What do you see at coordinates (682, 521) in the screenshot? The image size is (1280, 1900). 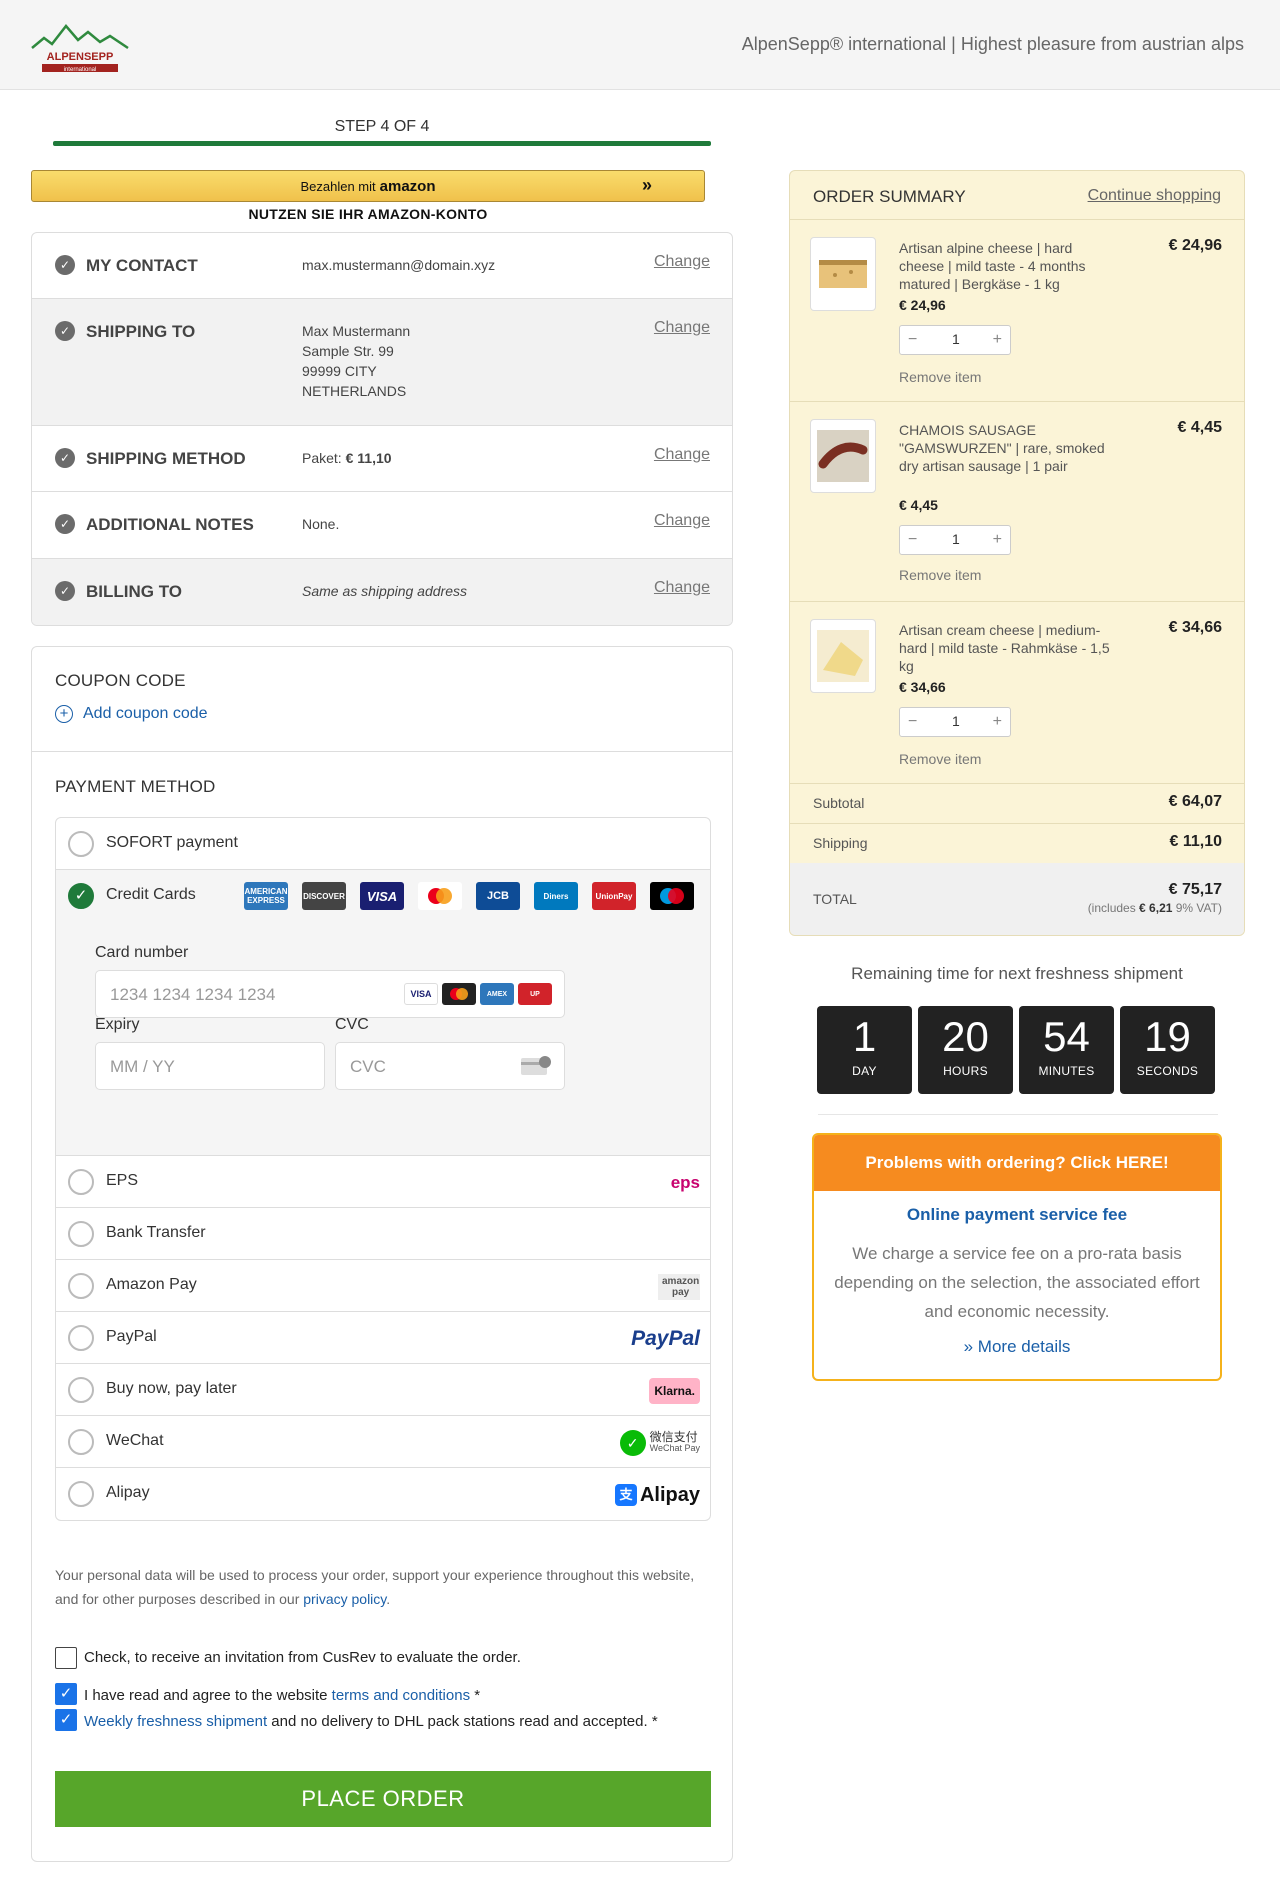 I see `change-notes-link: Change` at bounding box center [682, 521].